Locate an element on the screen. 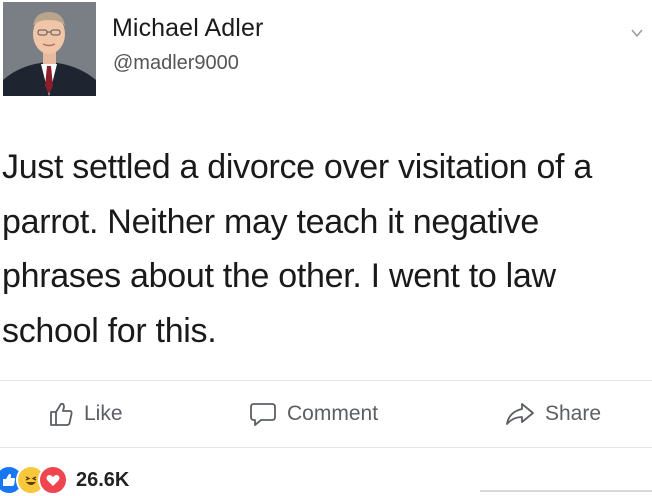 Image resolution: width=652 pixels, height=496 pixels. reactions-summary: 26.6K is located at coordinates (64, 480).